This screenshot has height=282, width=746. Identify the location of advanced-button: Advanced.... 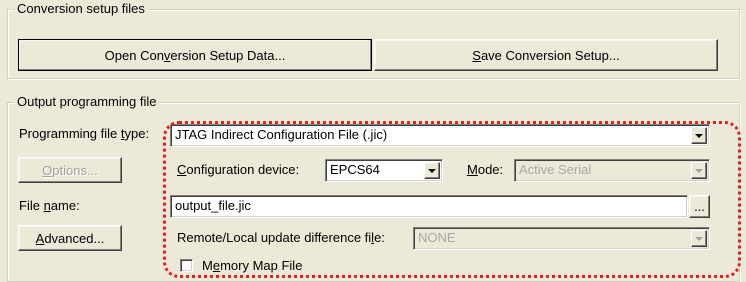
(70, 238).